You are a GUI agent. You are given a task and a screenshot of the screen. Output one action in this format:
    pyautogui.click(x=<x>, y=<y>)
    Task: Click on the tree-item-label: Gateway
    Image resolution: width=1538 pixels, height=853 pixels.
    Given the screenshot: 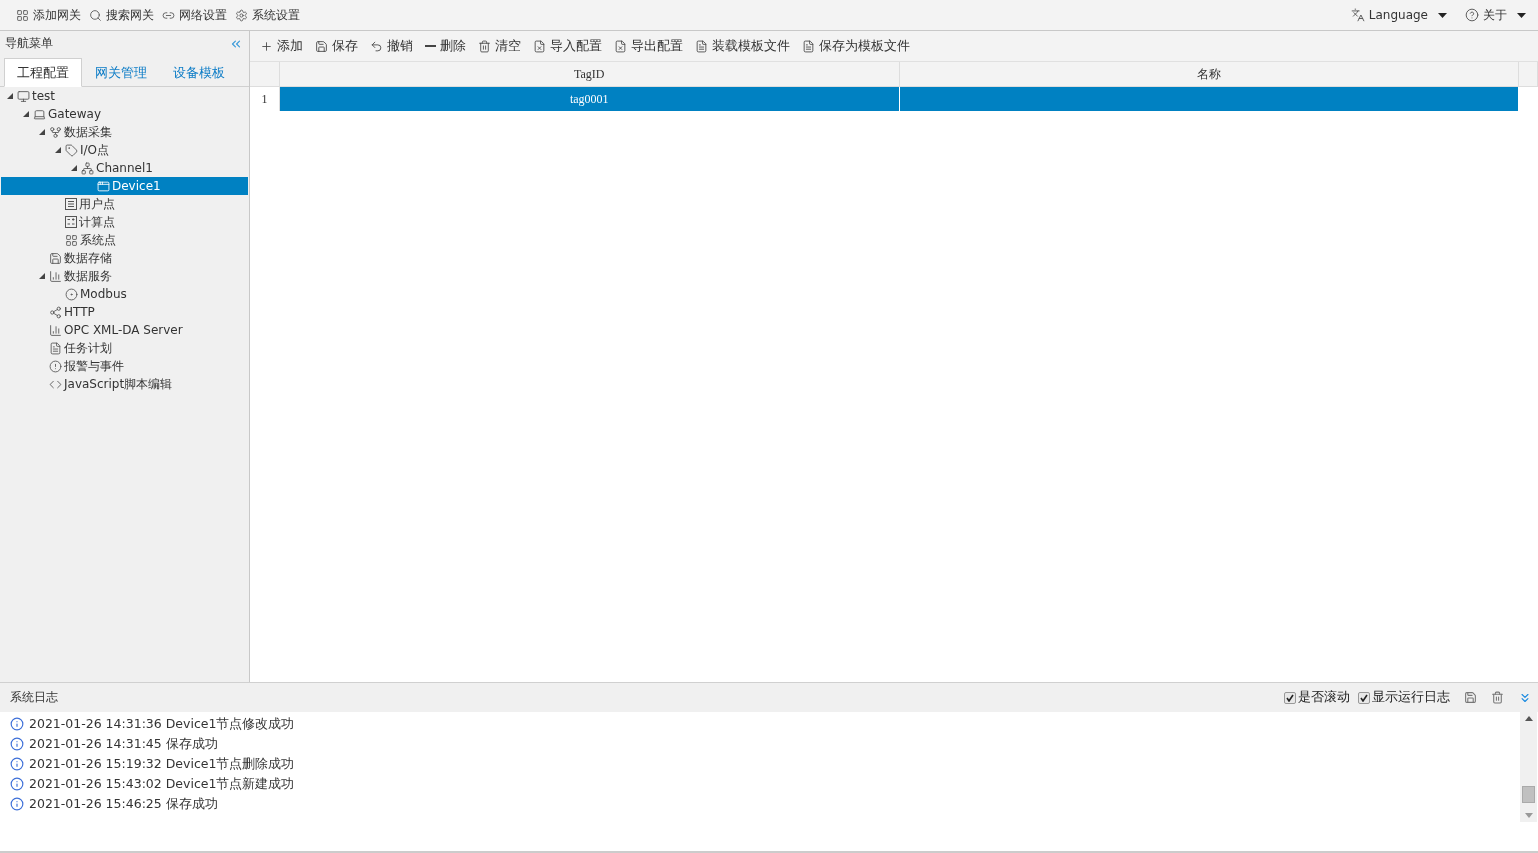 What is the action you would take?
    pyautogui.click(x=74, y=114)
    